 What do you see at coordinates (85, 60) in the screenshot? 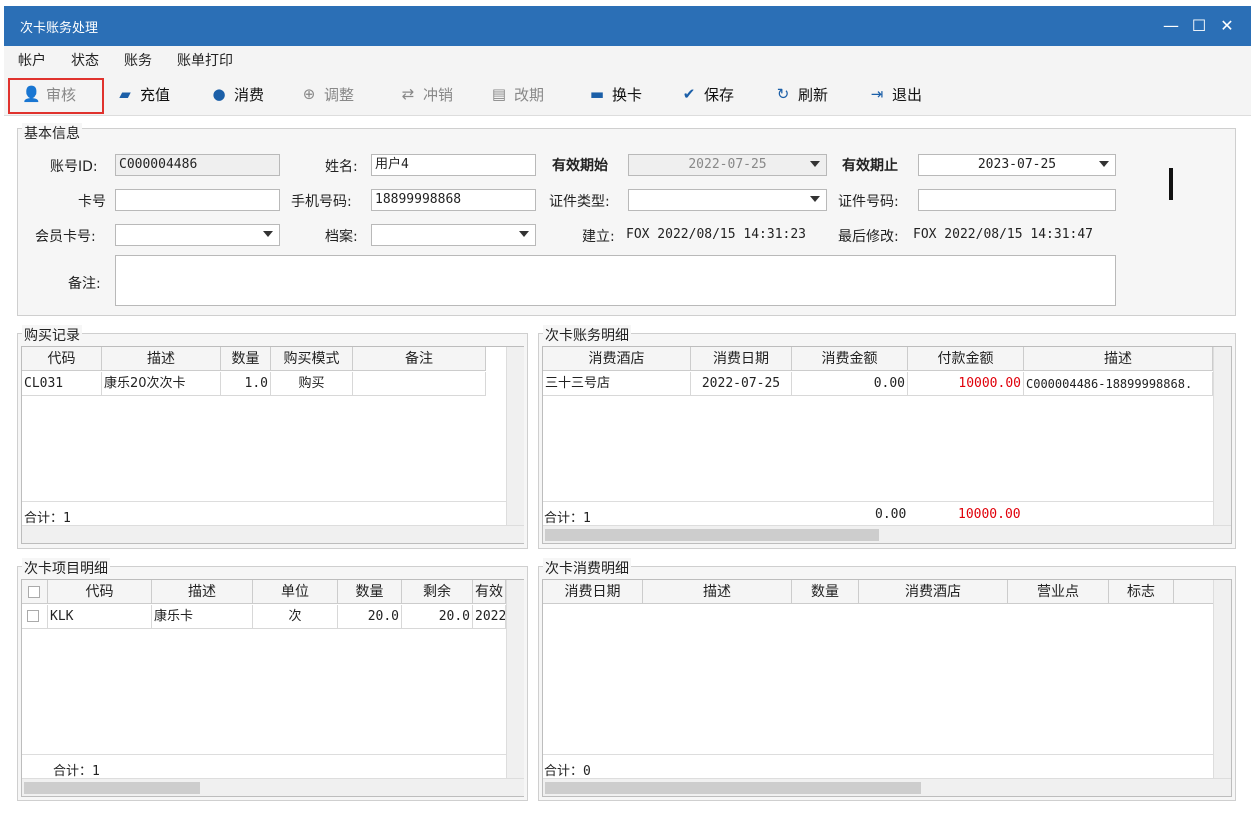
I see `menu-status: 状态` at bounding box center [85, 60].